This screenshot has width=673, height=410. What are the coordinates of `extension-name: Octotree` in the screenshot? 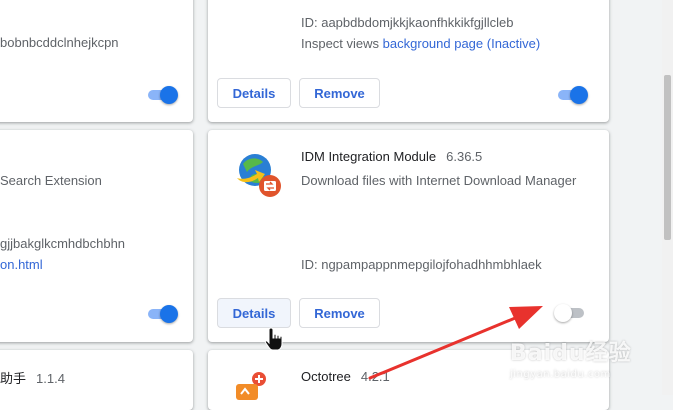 It's located at (326, 376).